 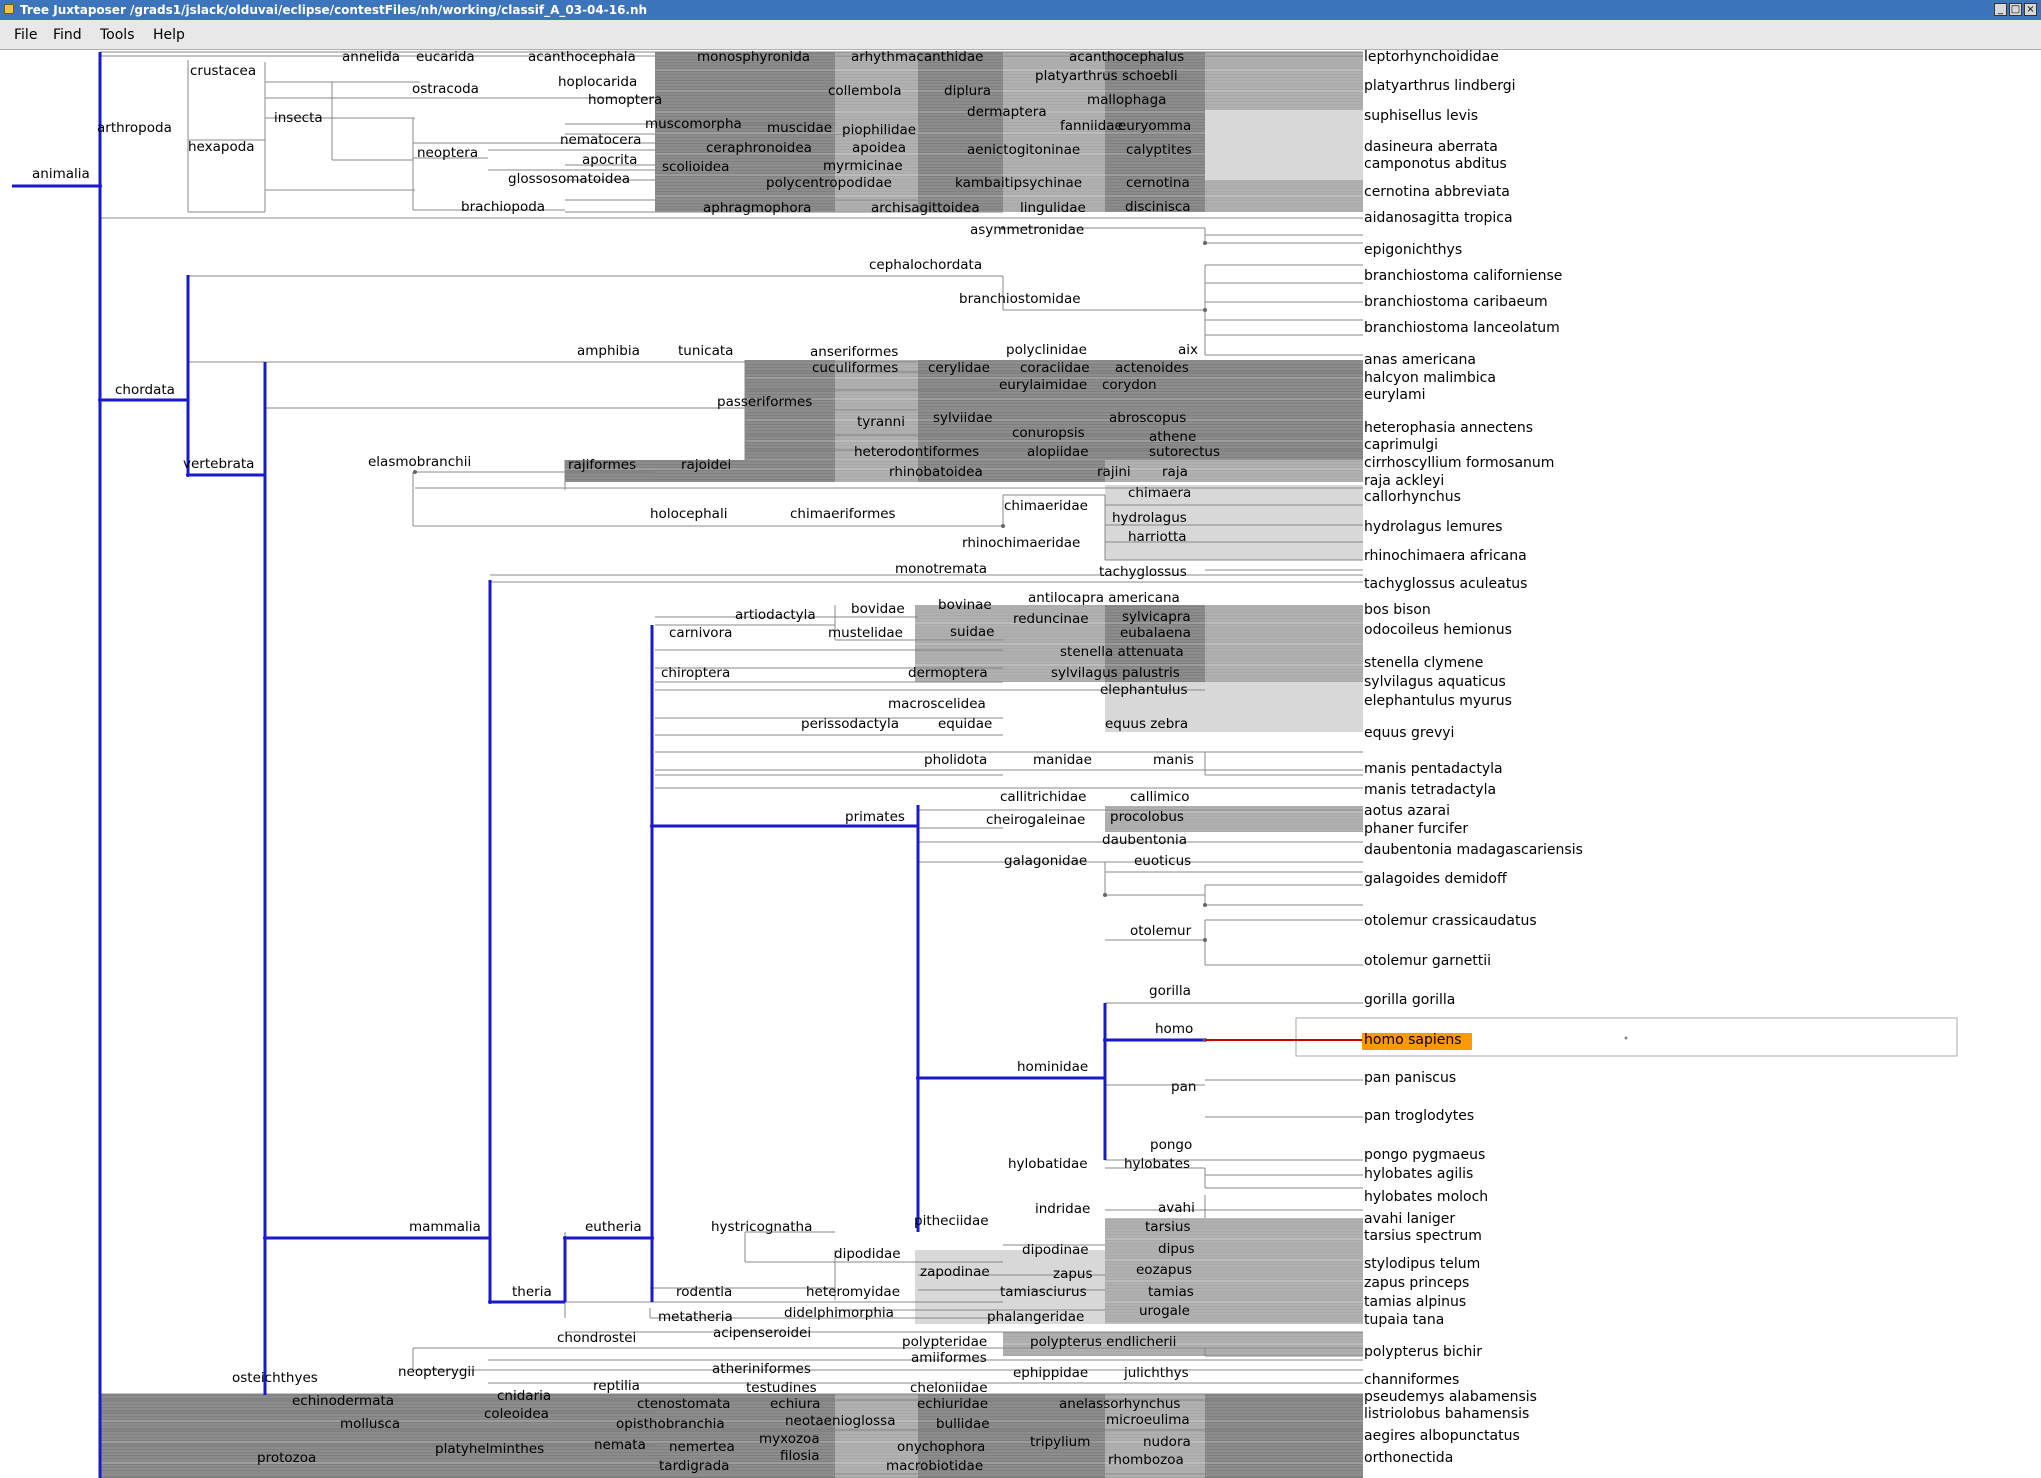 What do you see at coordinates (1427, 961) in the screenshot?
I see `leaf-label: otolemur garnettii` at bounding box center [1427, 961].